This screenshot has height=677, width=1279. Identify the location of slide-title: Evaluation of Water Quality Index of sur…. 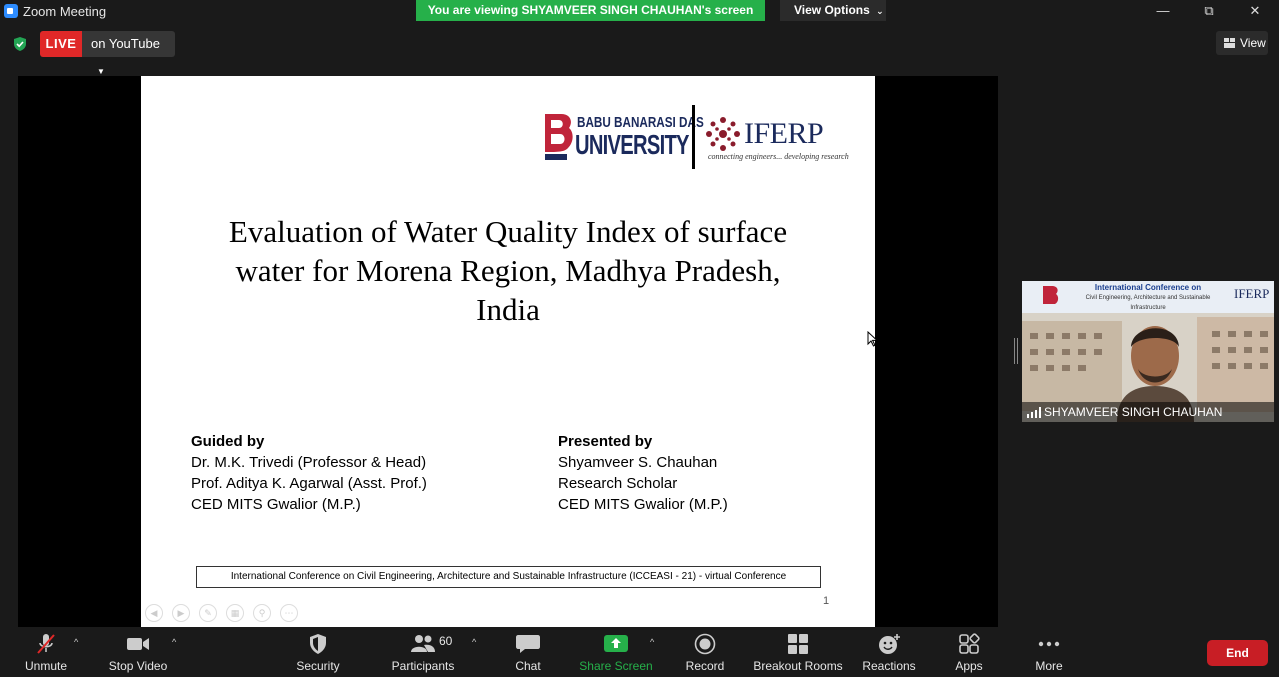
(508, 270).